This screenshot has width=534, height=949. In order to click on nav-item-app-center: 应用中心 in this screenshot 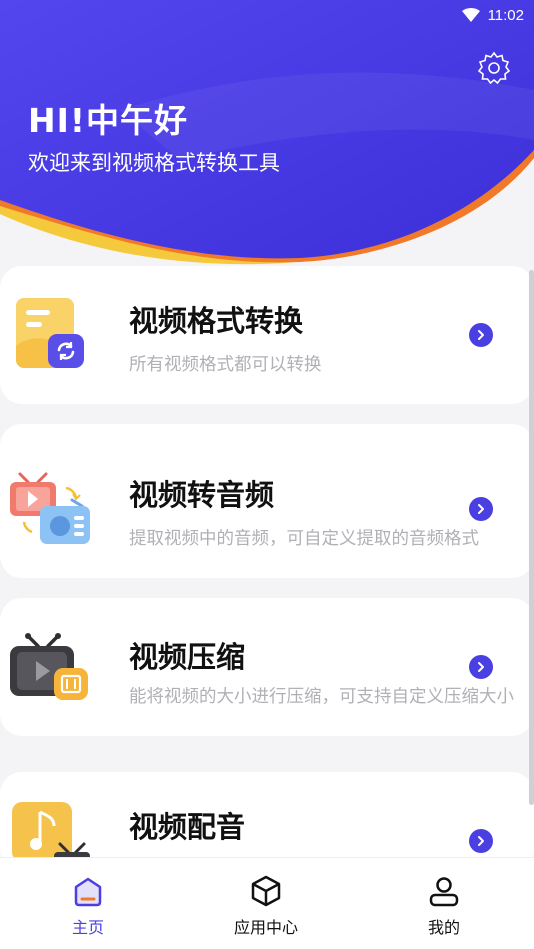, I will do `click(266, 903)`.